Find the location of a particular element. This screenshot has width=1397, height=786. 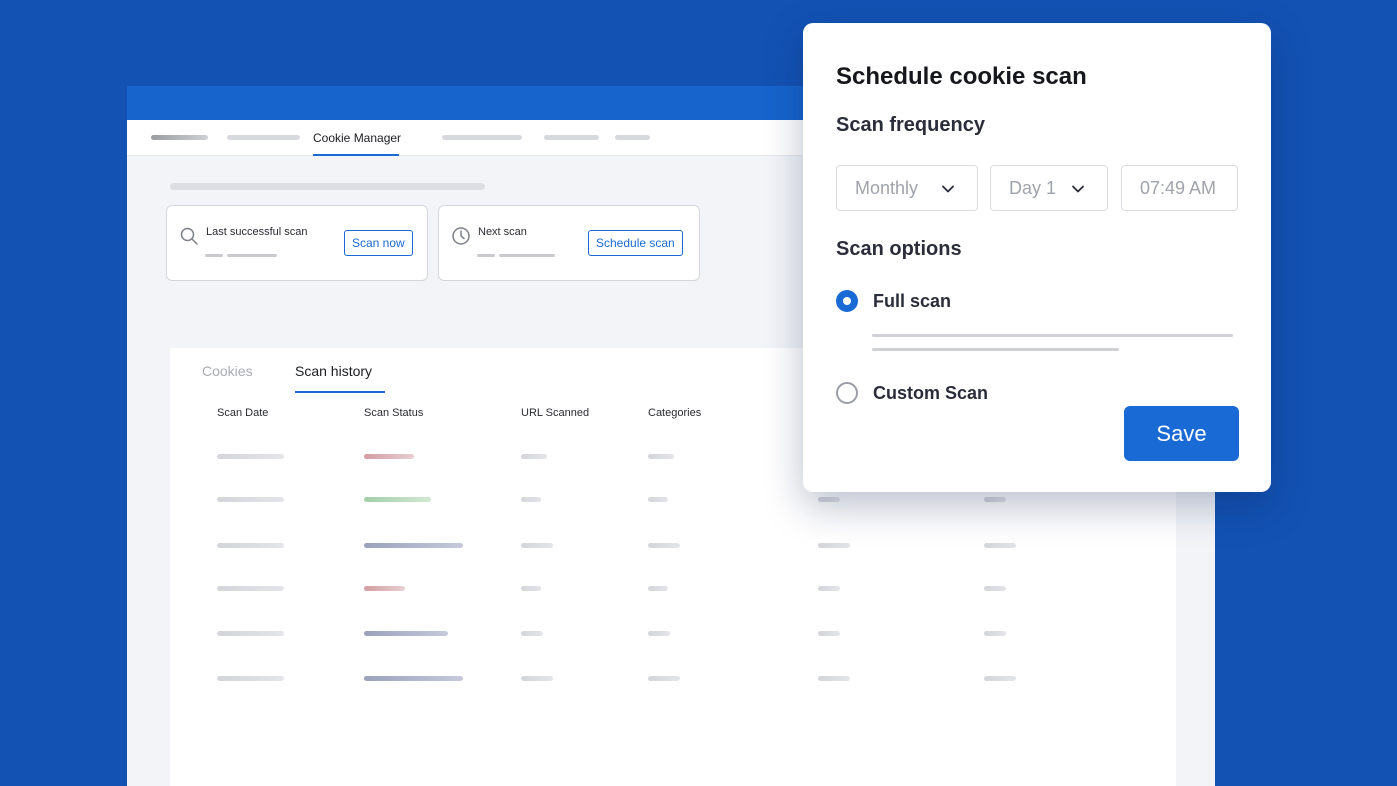

scan-now-button: Scan now is located at coordinates (378, 243).